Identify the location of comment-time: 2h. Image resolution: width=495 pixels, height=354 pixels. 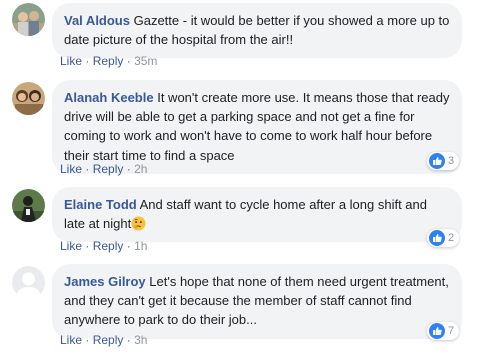
(140, 169).